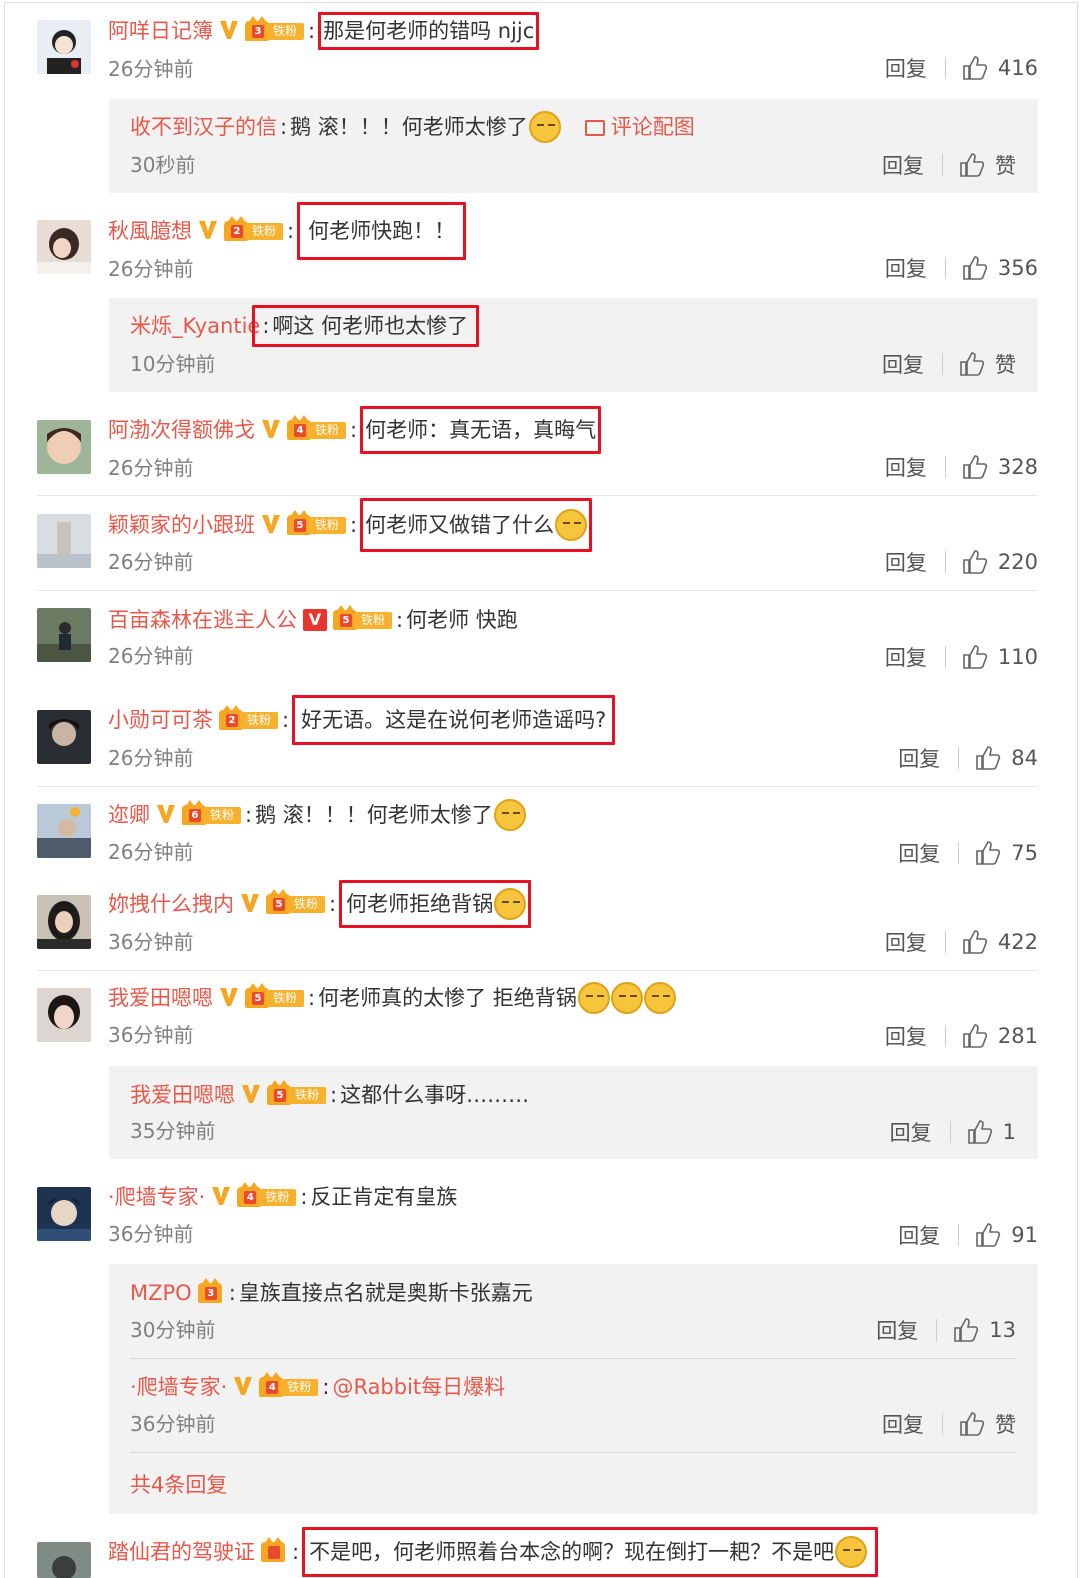 This screenshot has width=1082, height=1578. What do you see at coordinates (1017, 268) in the screenshot?
I see `like-count: 356` at bounding box center [1017, 268].